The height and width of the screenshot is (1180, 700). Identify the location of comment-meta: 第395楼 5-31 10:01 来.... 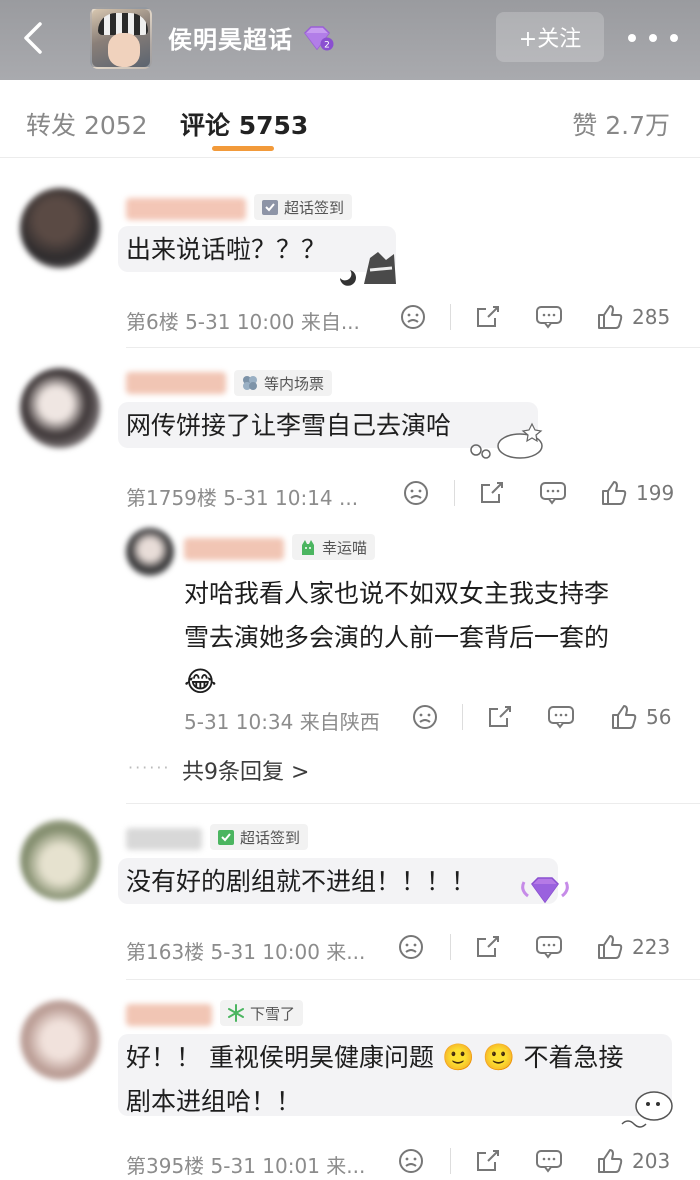
(246, 1166).